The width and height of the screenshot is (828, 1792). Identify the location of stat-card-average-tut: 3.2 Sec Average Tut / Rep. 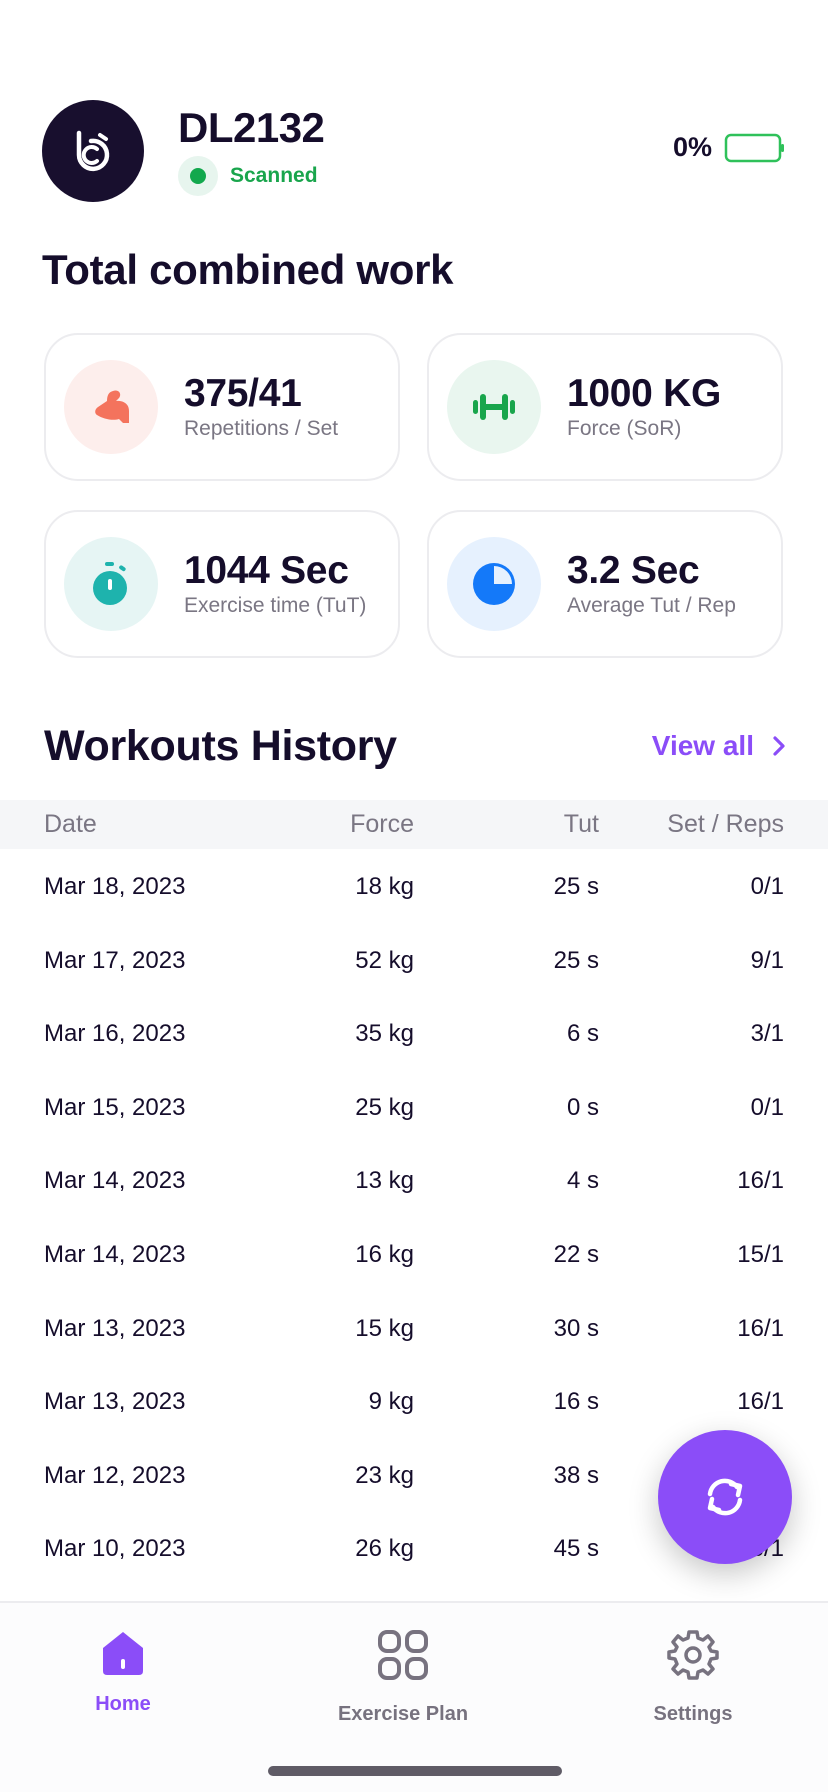
(605, 584).